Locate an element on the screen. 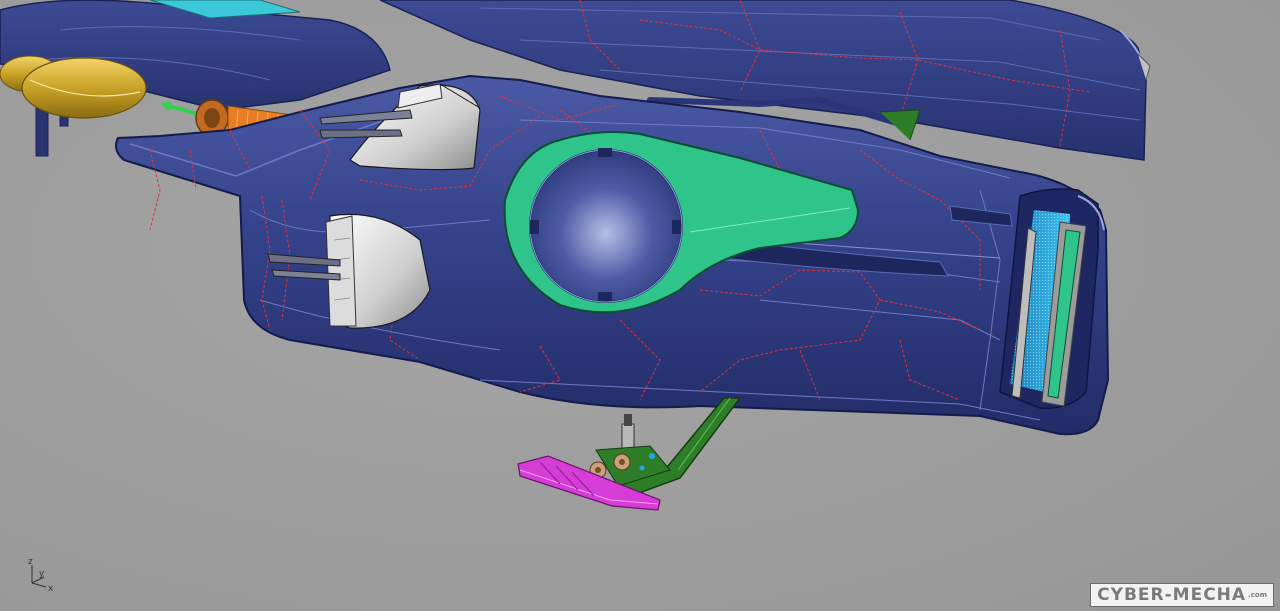  z-axis-label: z is located at coordinates (30, 562).